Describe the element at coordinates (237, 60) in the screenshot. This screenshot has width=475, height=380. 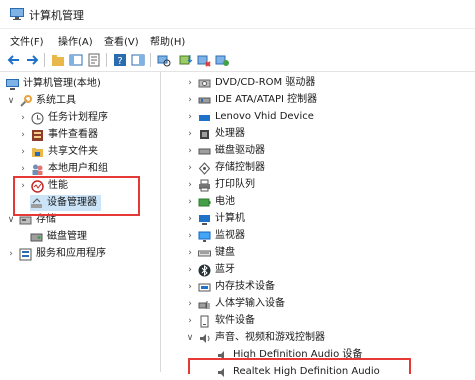
I see `toolbar: ?` at that location.